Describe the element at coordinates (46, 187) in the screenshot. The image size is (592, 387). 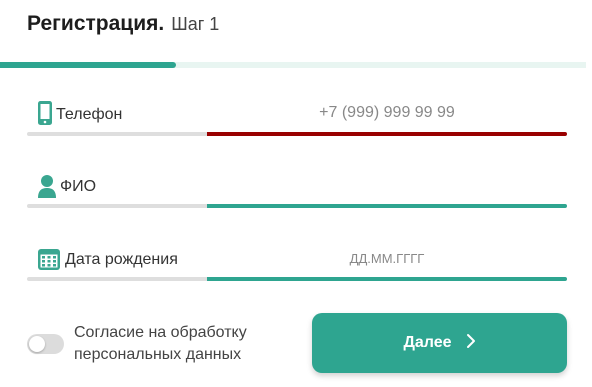
I see `person-icon` at that location.